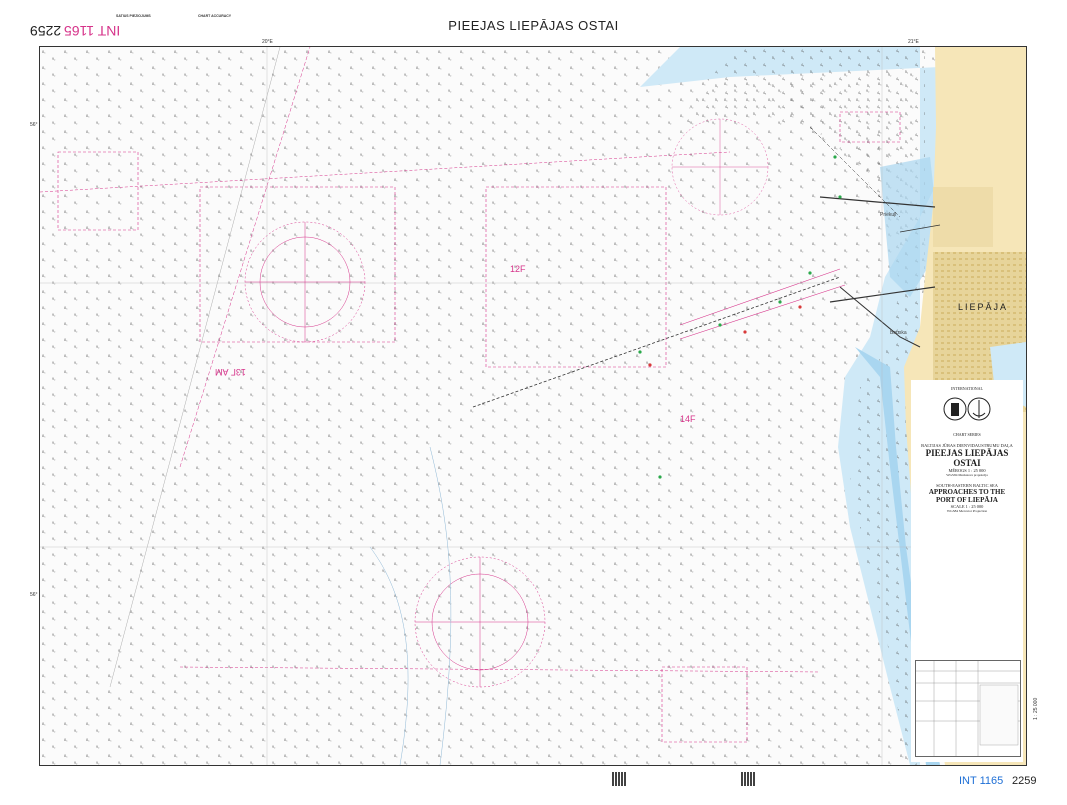 Image resolution: width=1067 pixels, height=805 pixels. What do you see at coordinates (967, 500) in the screenshot?
I see `panel-en-title-2: PORT OF LIEPĀJA` at bounding box center [967, 500].